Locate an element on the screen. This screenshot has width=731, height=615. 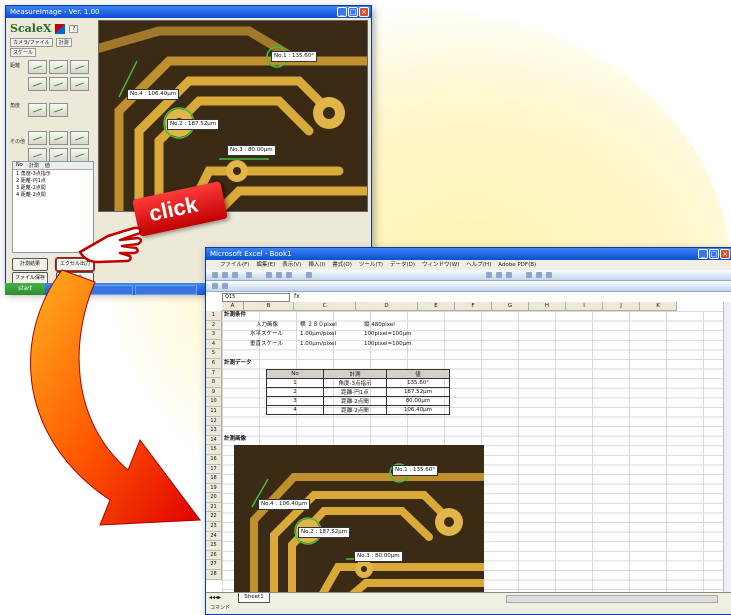
column-header: F is located at coordinates (473, 306).